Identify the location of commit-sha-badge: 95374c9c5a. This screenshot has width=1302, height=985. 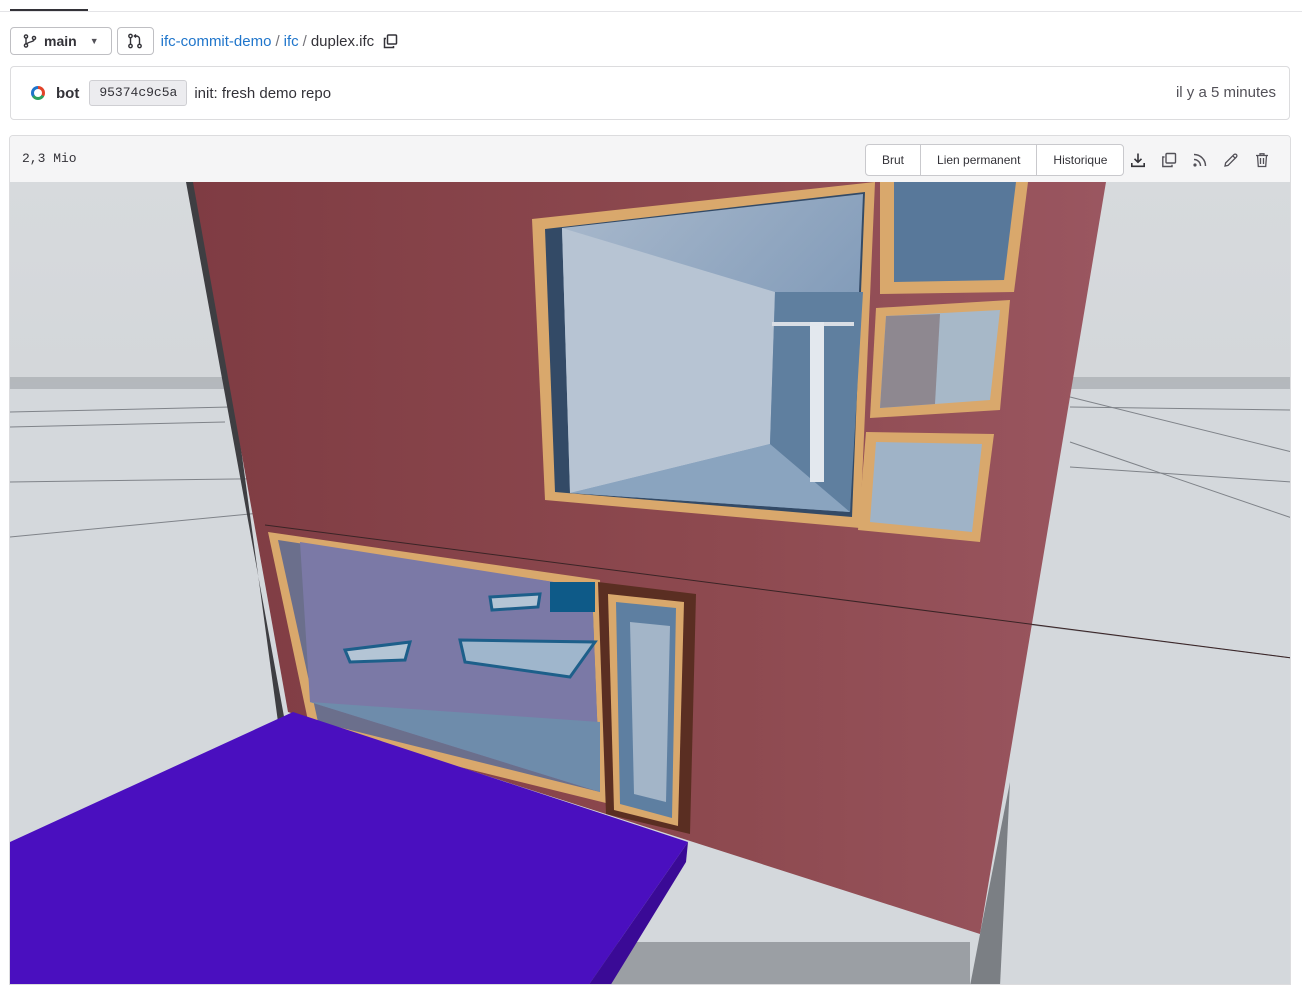
(138, 93).